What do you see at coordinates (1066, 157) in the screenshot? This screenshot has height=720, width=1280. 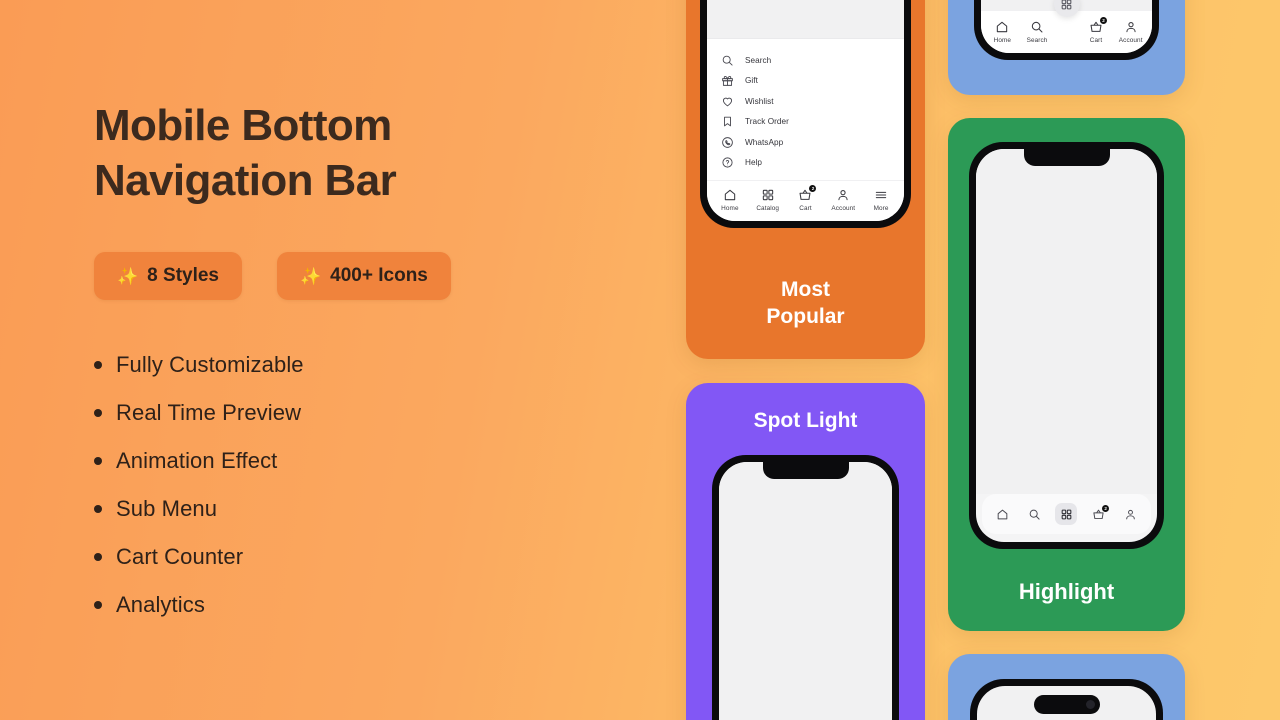 I see `notch` at bounding box center [1066, 157].